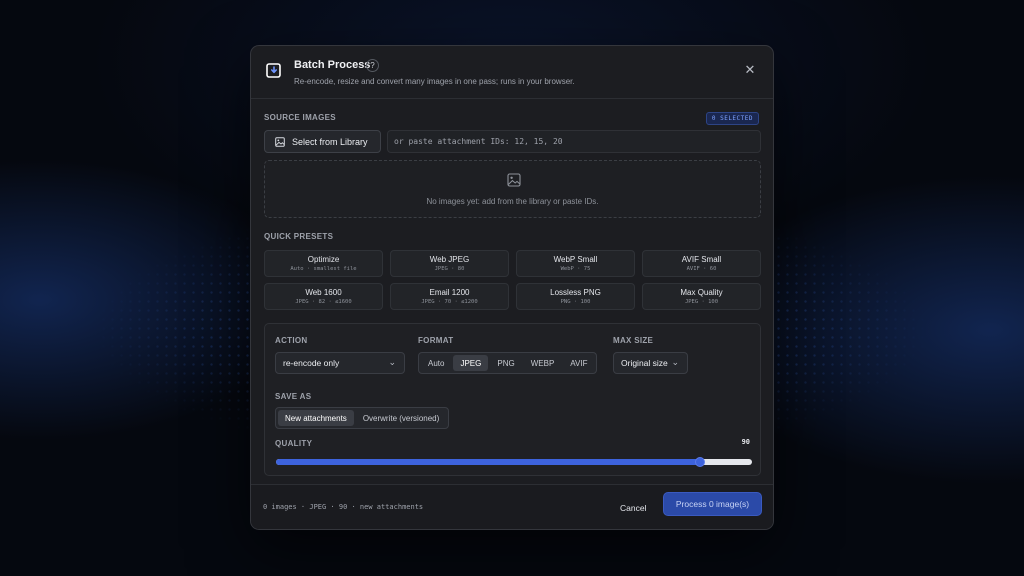 The width and height of the screenshot is (1024, 576). What do you see at coordinates (745, 442) in the screenshot?
I see `quality-value: 90` at bounding box center [745, 442].